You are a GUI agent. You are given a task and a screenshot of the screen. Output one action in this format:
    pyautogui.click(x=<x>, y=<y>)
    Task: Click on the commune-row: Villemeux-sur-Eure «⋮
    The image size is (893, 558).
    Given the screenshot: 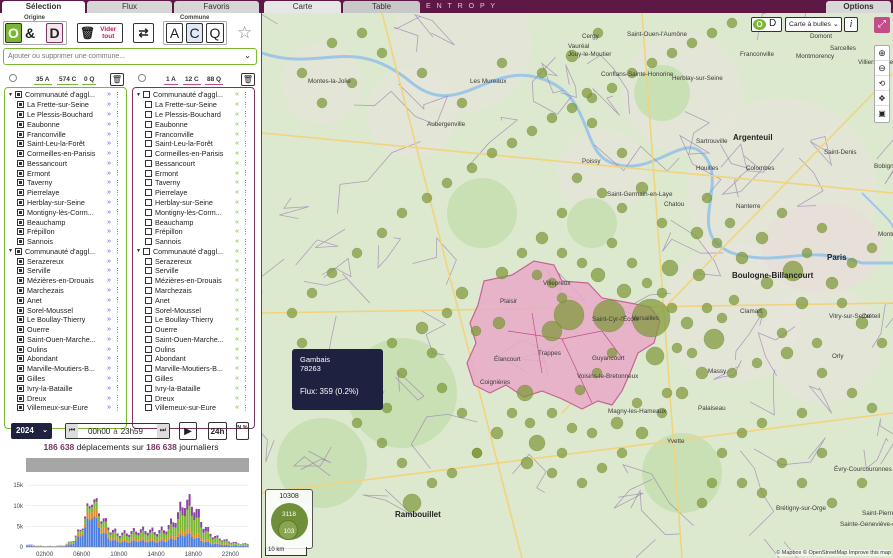 What is the action you would take?
    pyautogui.click(x=198, y=408)
    